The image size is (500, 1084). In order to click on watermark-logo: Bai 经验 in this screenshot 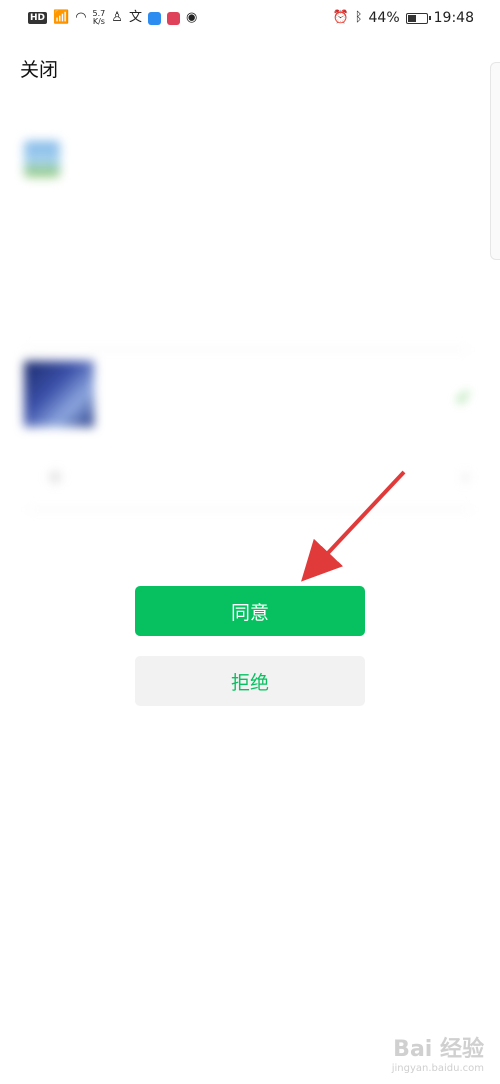, I will do `click(438, 1049)`.